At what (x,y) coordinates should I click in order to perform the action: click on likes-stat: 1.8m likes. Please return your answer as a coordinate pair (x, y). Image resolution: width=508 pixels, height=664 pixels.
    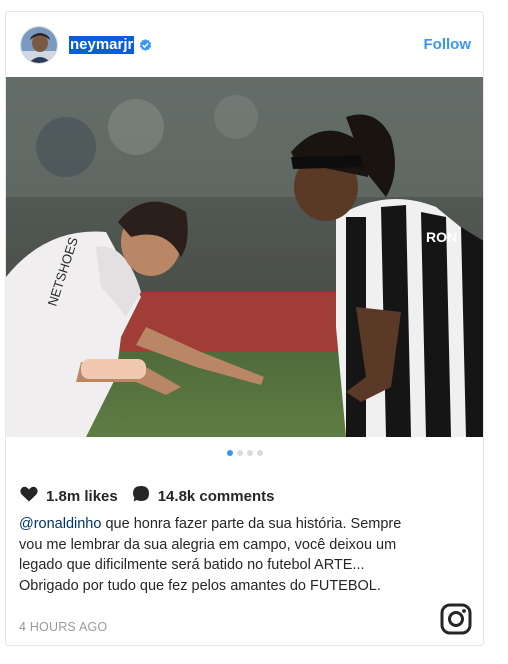
    Looking at the image, I should click on (69, 496).